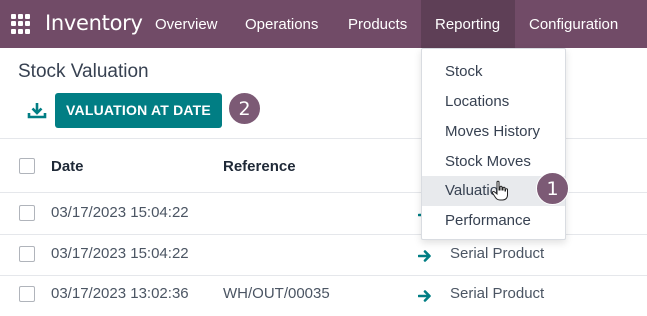  I want to click on select-all-checkbox, so click(27, 166).